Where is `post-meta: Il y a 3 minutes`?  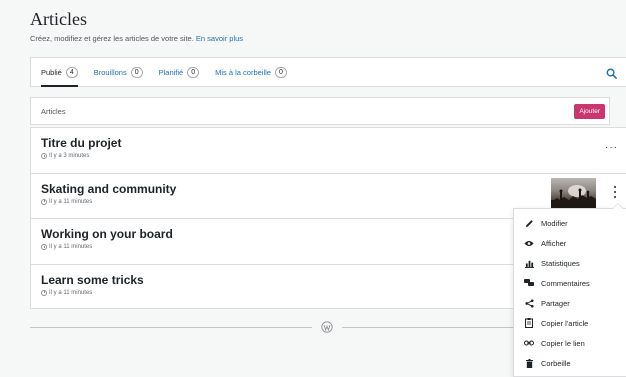
post-meta: Il y a 3 minutes is located at coordinates (328, 156).